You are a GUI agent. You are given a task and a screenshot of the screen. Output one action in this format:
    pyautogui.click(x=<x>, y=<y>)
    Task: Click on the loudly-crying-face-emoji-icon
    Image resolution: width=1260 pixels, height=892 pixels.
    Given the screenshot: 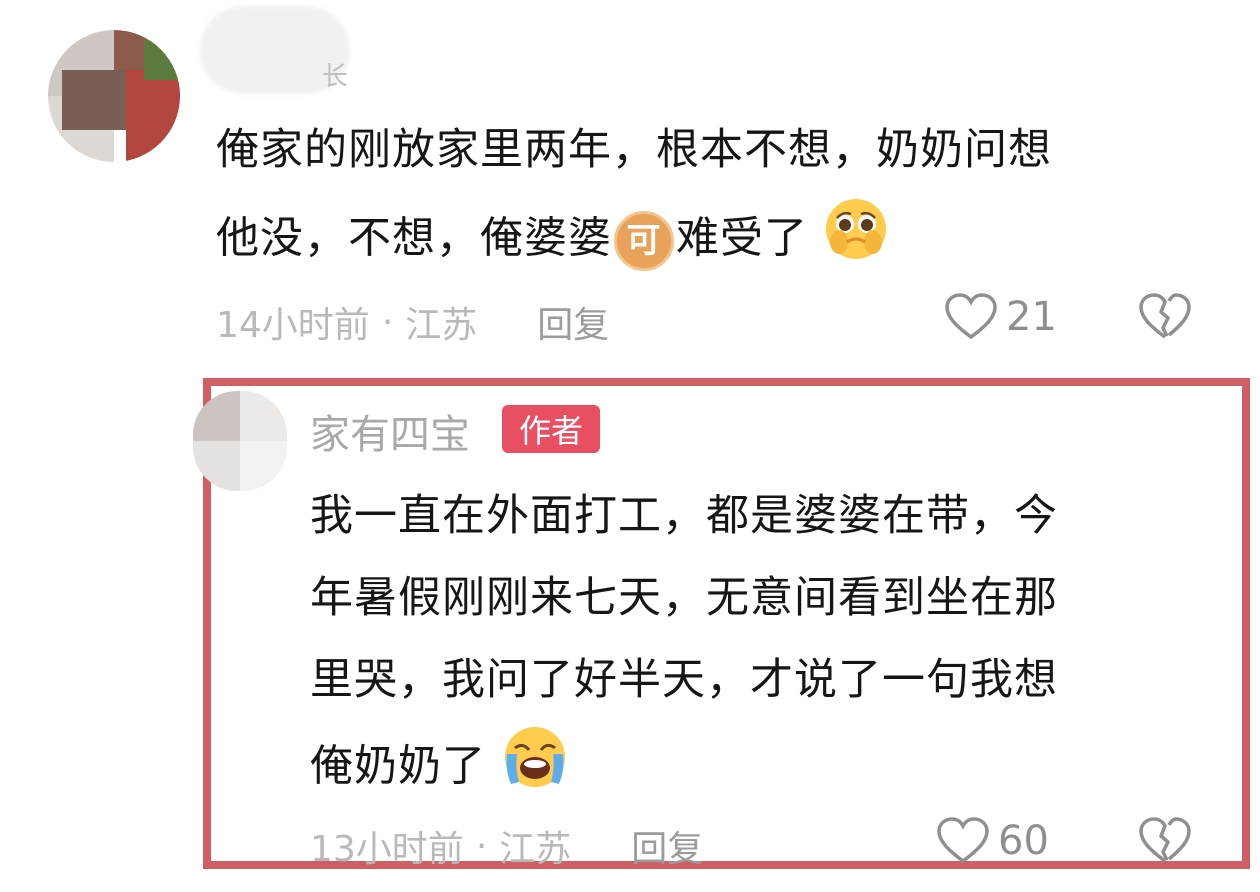 What is the action you would take?
    pyautogui.click(x=535, y=769)
    